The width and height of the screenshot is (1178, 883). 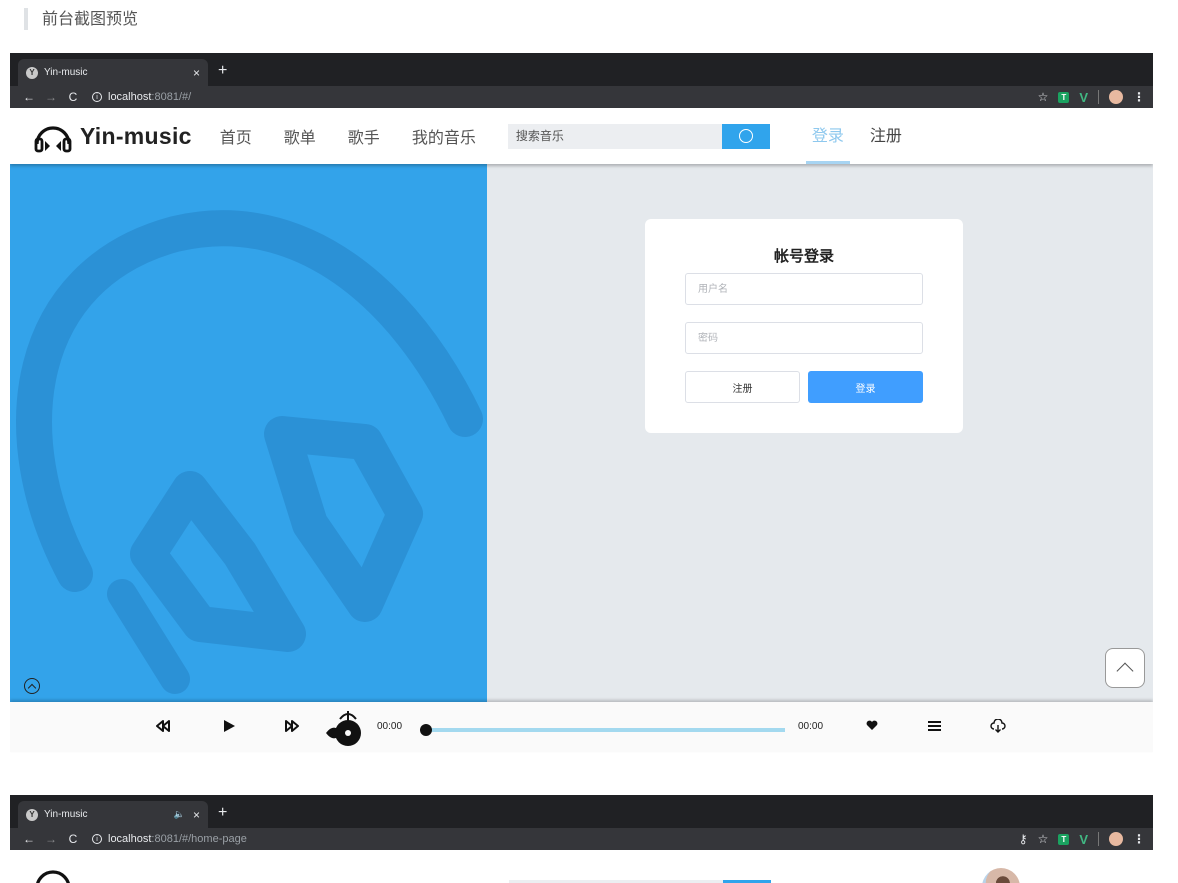 I want to click on back-to-top-button, so click(x=1125, y=668).